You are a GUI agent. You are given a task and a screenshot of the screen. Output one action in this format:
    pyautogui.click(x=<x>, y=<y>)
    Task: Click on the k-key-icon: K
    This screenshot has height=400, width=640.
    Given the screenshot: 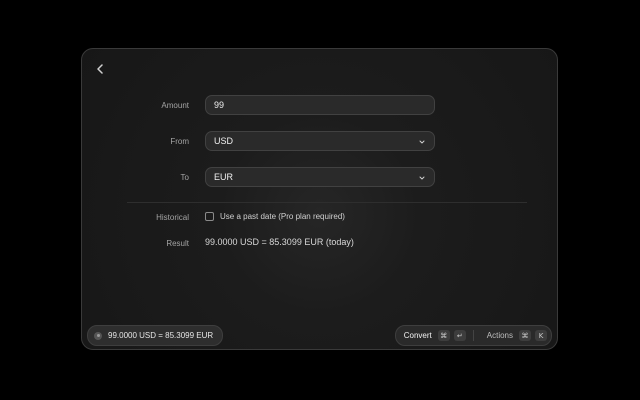 What is the action you would take?
    pyautogui.click(x=541, y=335)
    